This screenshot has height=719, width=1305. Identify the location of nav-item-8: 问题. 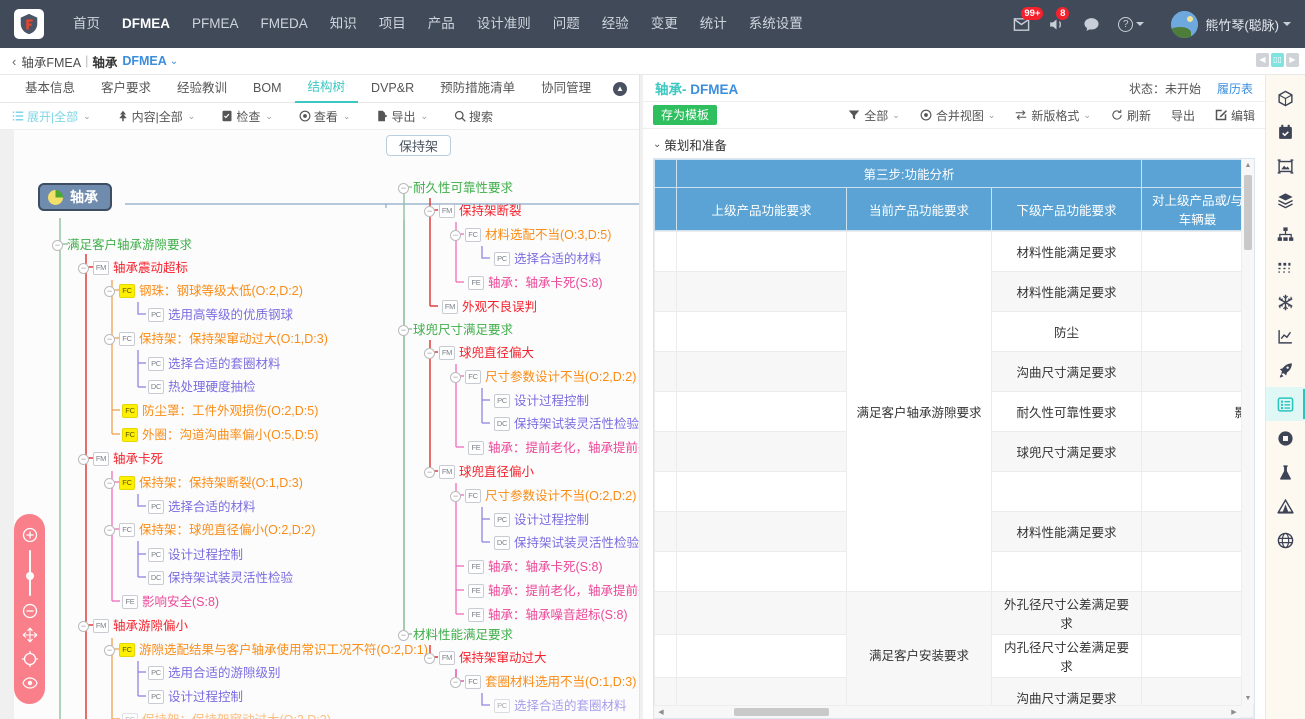
(566, 24).